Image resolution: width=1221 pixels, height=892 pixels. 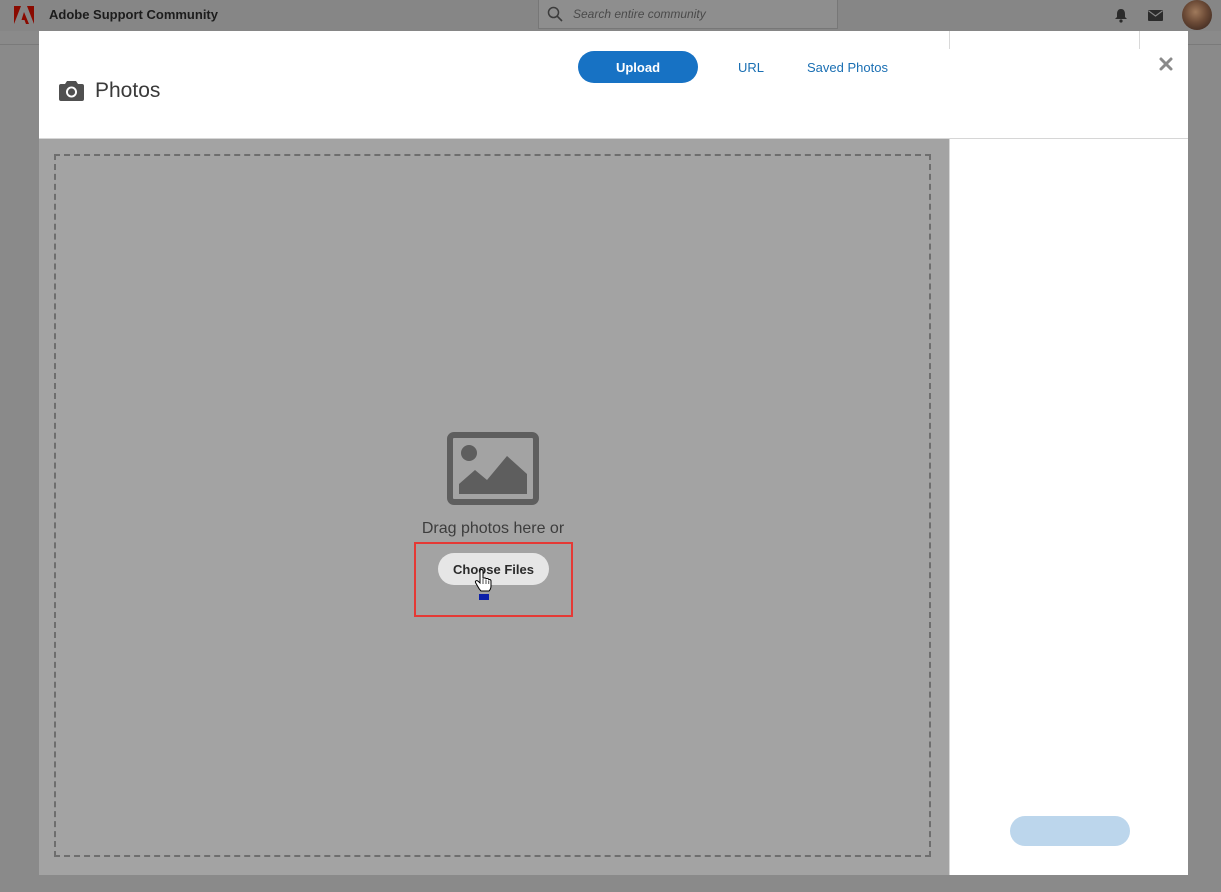 What do you see at coordinates (1166, 64) in the screenshot?
I see `close-icon` at bounding box center [1166, 64].